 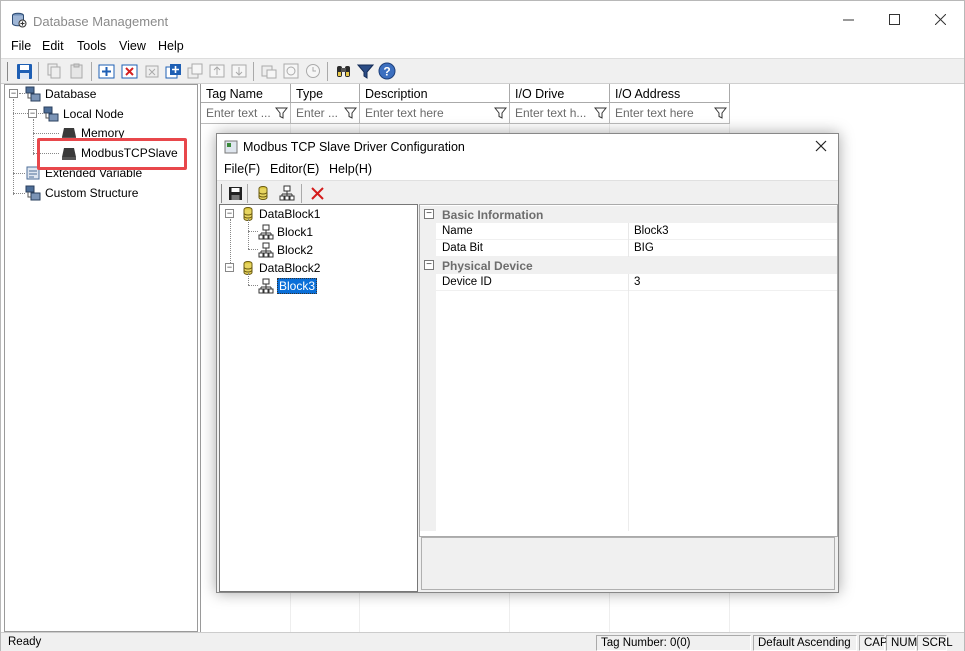 What do you see at coordinates (628, 265) in the screenshot?
I see `category-physical-device: − Physical Device` at bounding box center [628, 265].